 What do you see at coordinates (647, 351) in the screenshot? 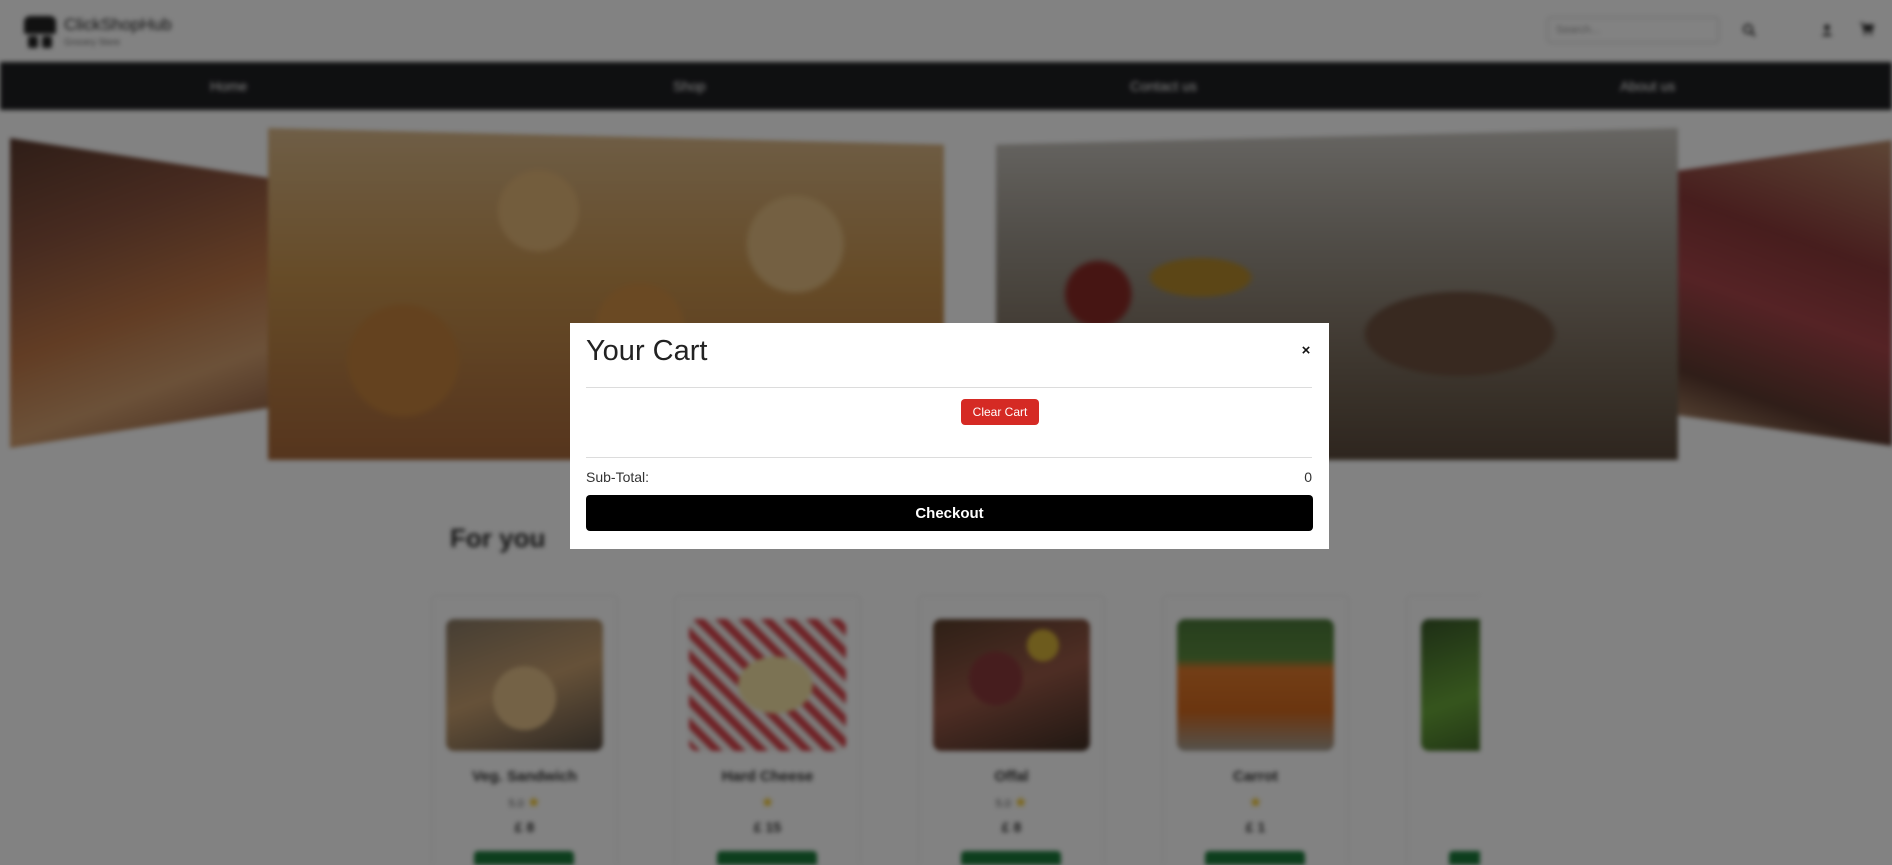
I see `cart-title: Your Cart` at bounding box center [647, 351].